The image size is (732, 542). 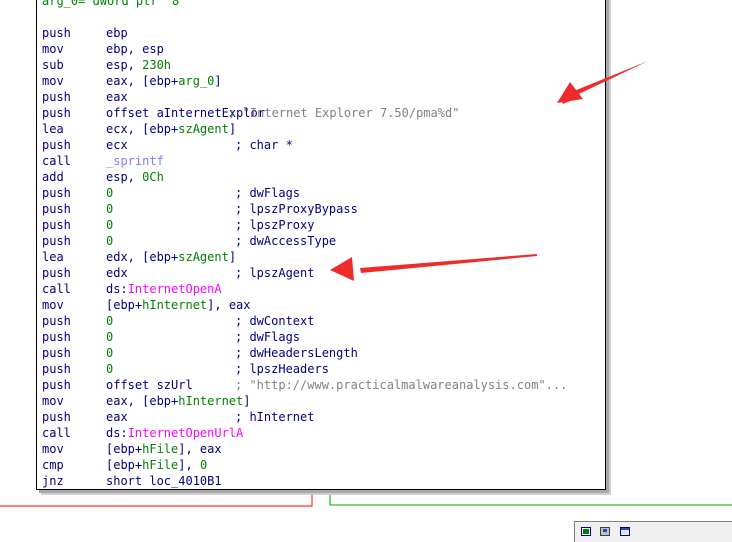 What do you see at coordinates (653, 531) in the screenshot?
I see `graph-toolbar` at bounding box center [653, 531].